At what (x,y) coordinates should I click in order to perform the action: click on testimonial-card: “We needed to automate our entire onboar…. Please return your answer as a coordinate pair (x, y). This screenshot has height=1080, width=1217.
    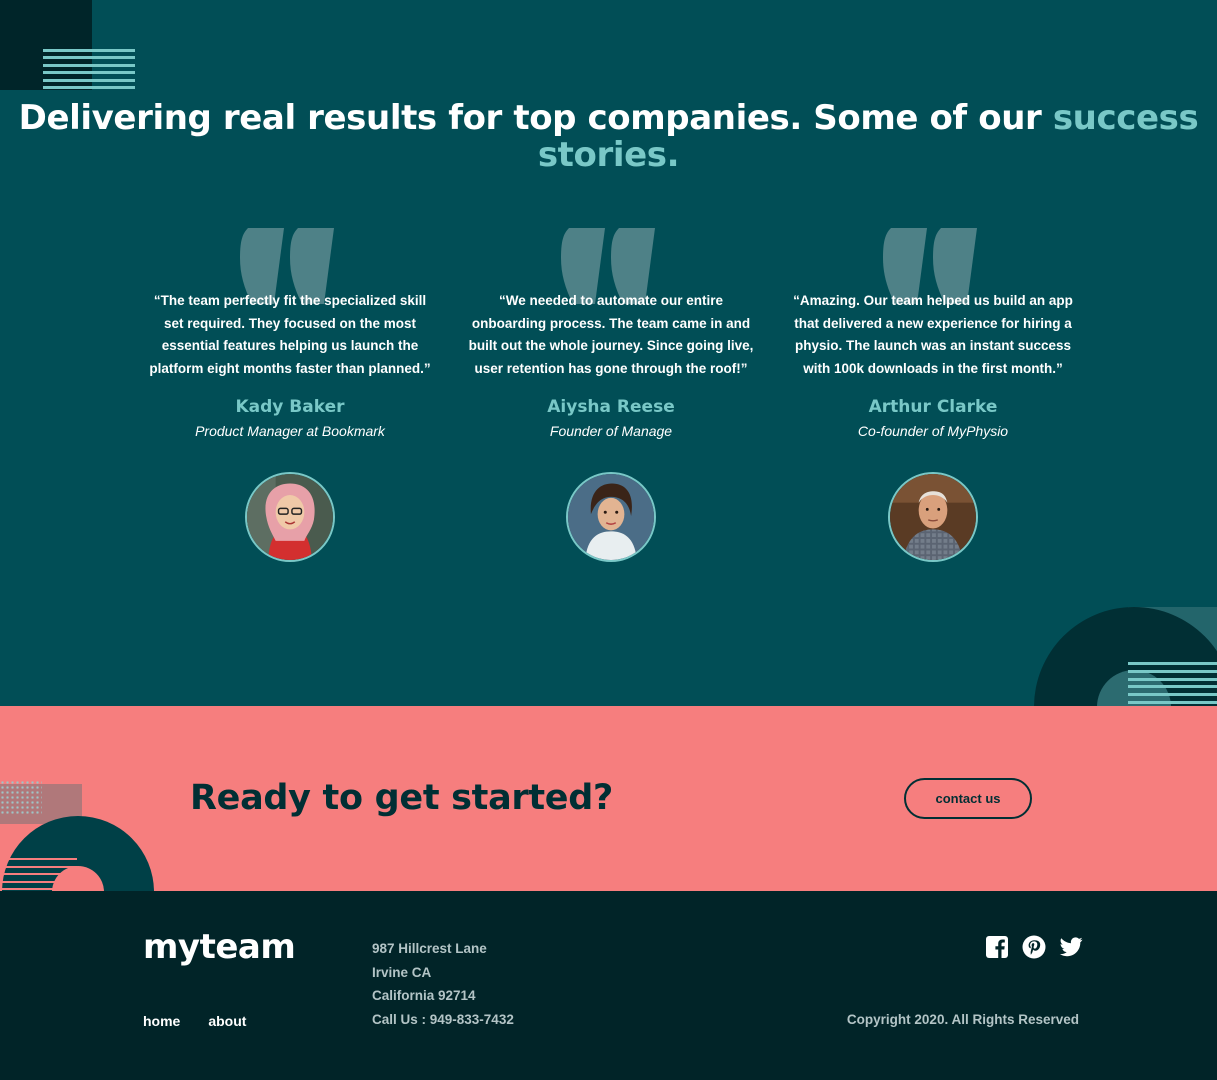
    Looking at the image, I should click on (611, 395).